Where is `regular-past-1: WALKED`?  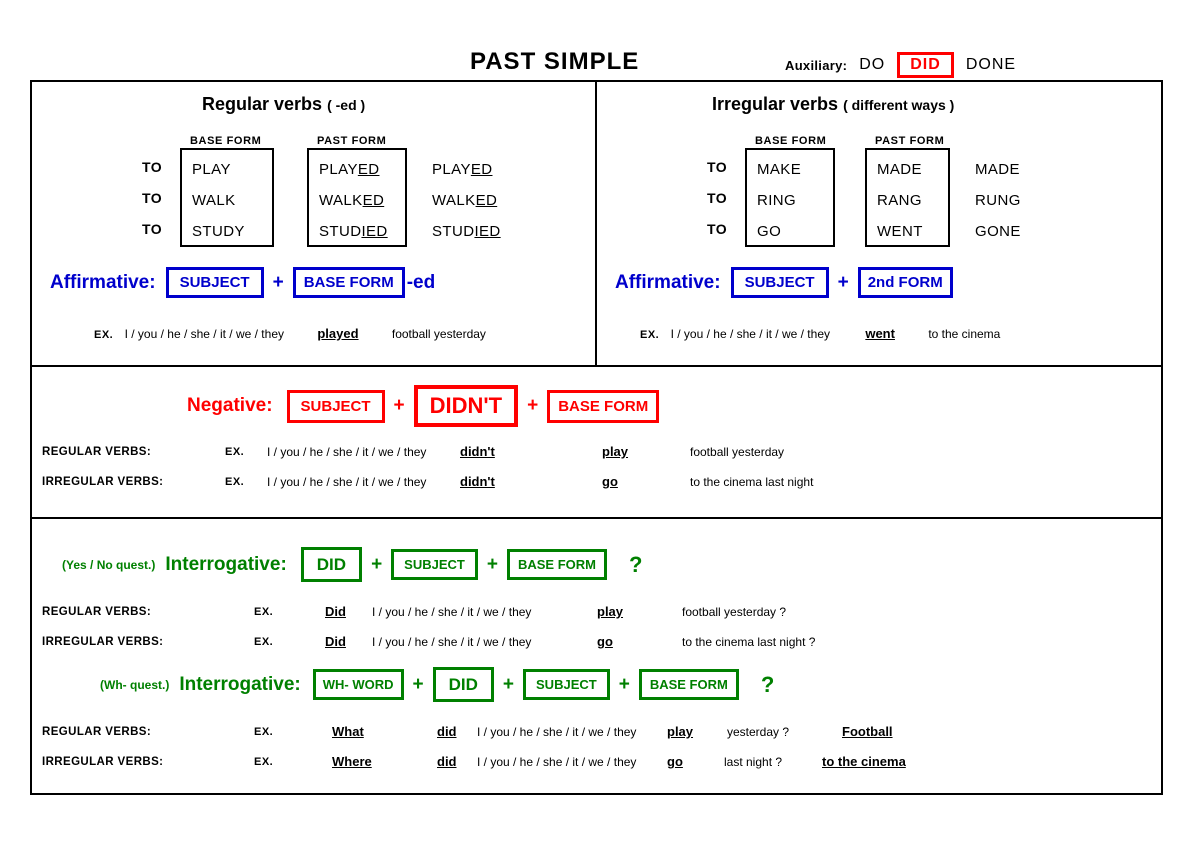 regular-past-1: WALKED is located at coordinates (352, 200).